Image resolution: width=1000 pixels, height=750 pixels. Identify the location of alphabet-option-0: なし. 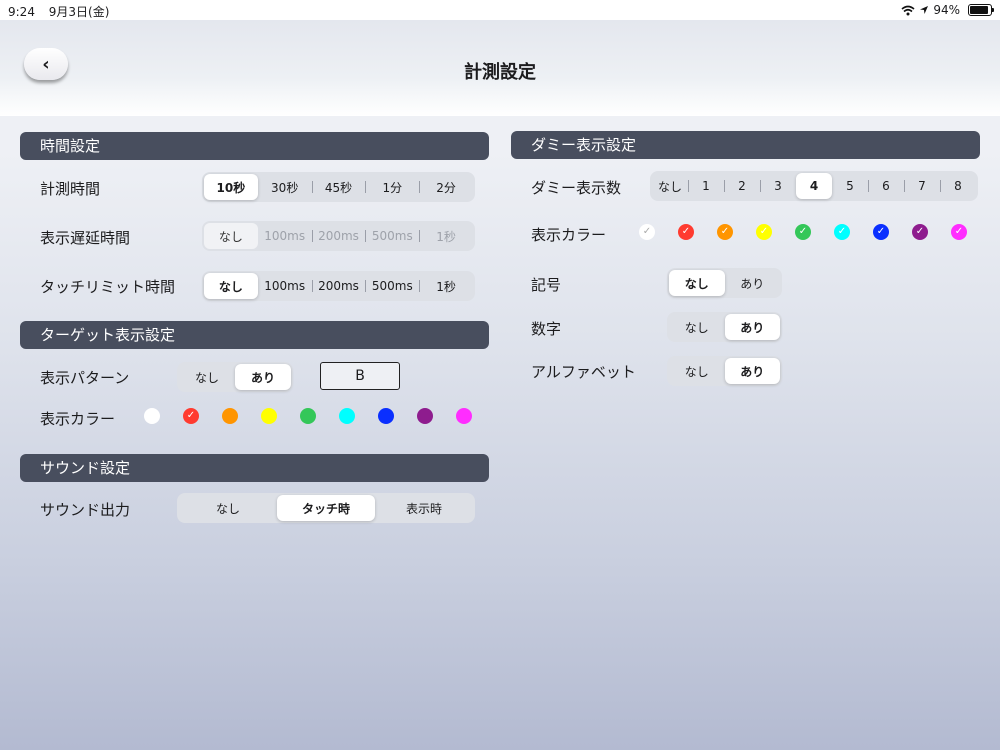
(697, 371).